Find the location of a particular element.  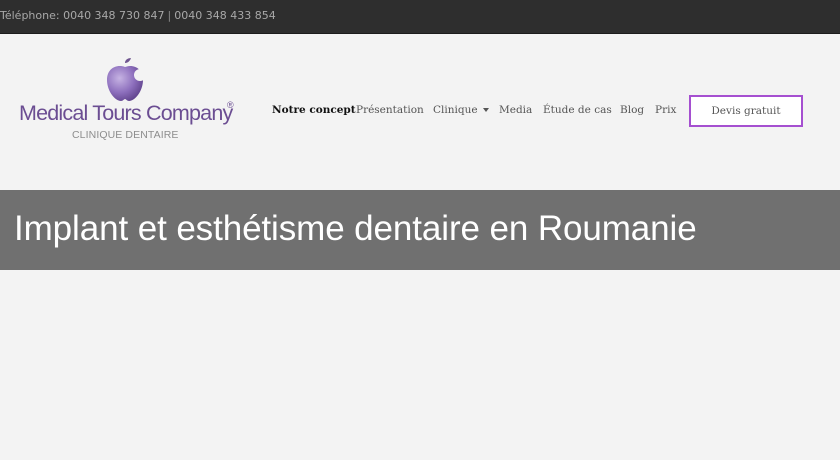

nav-item-presentation: Présentation is located at coordinates (390, 110).